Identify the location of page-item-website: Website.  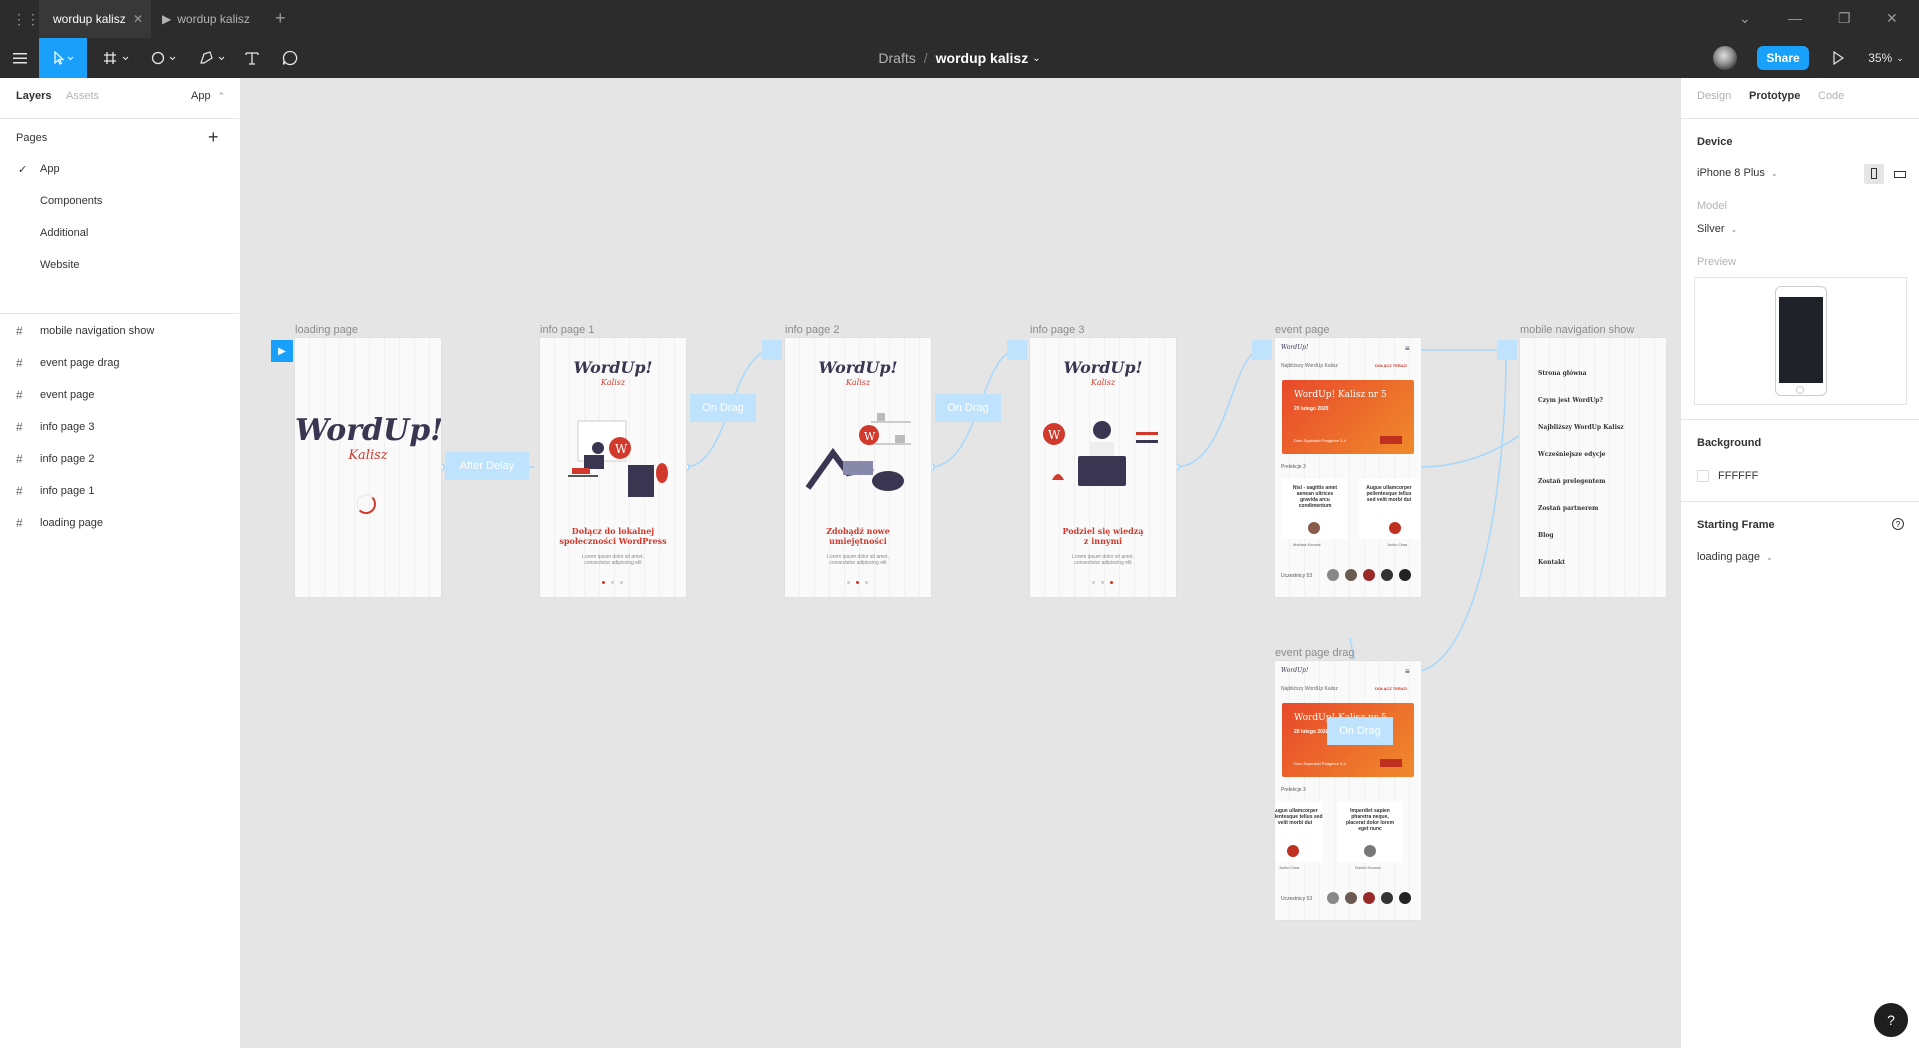
(119, 265).